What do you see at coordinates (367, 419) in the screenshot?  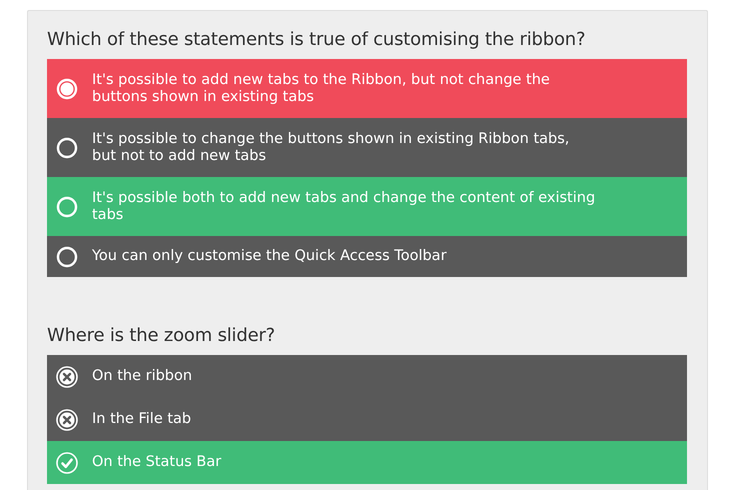 I see `answer-option: In the File tab` at bounding box center [367, 419].